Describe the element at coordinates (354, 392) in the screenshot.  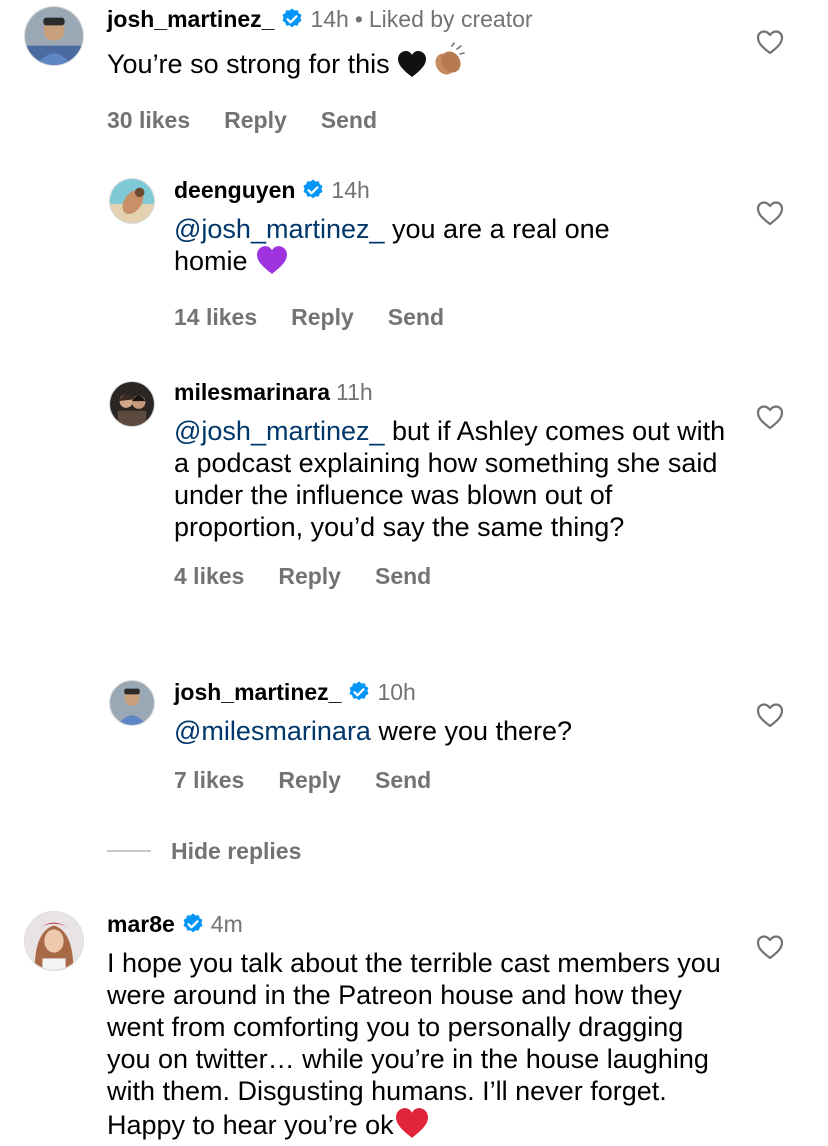
I see `timestamp: 11h` at that location.